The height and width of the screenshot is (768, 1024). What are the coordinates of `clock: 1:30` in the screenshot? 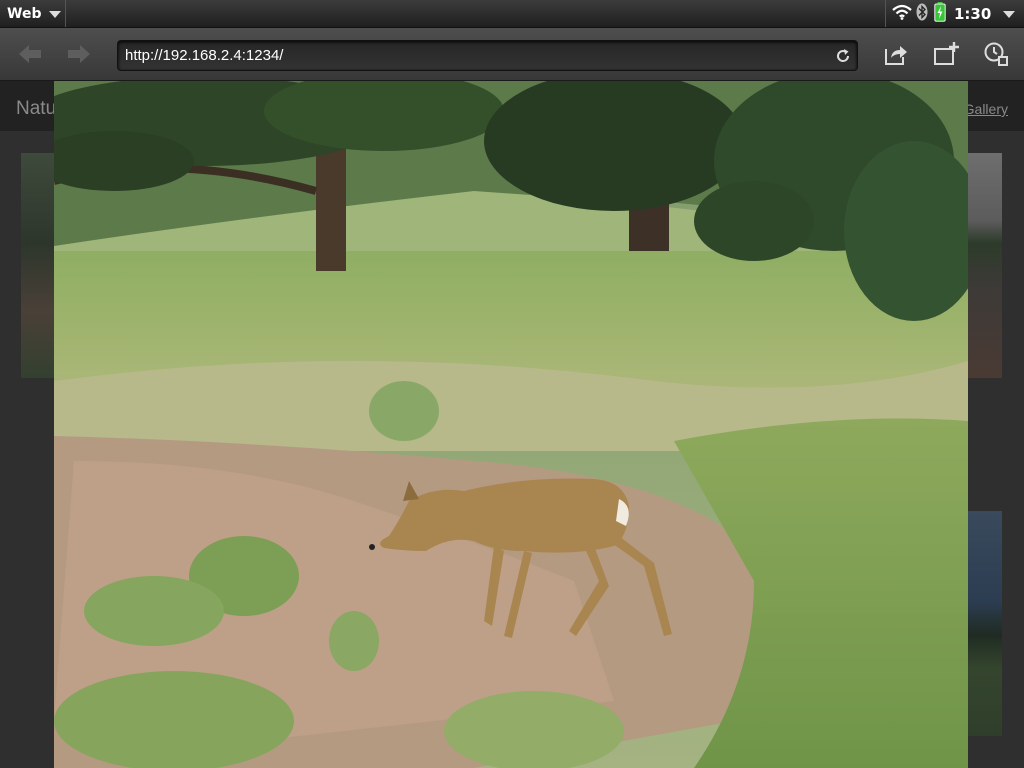 It's located at (973, 13).